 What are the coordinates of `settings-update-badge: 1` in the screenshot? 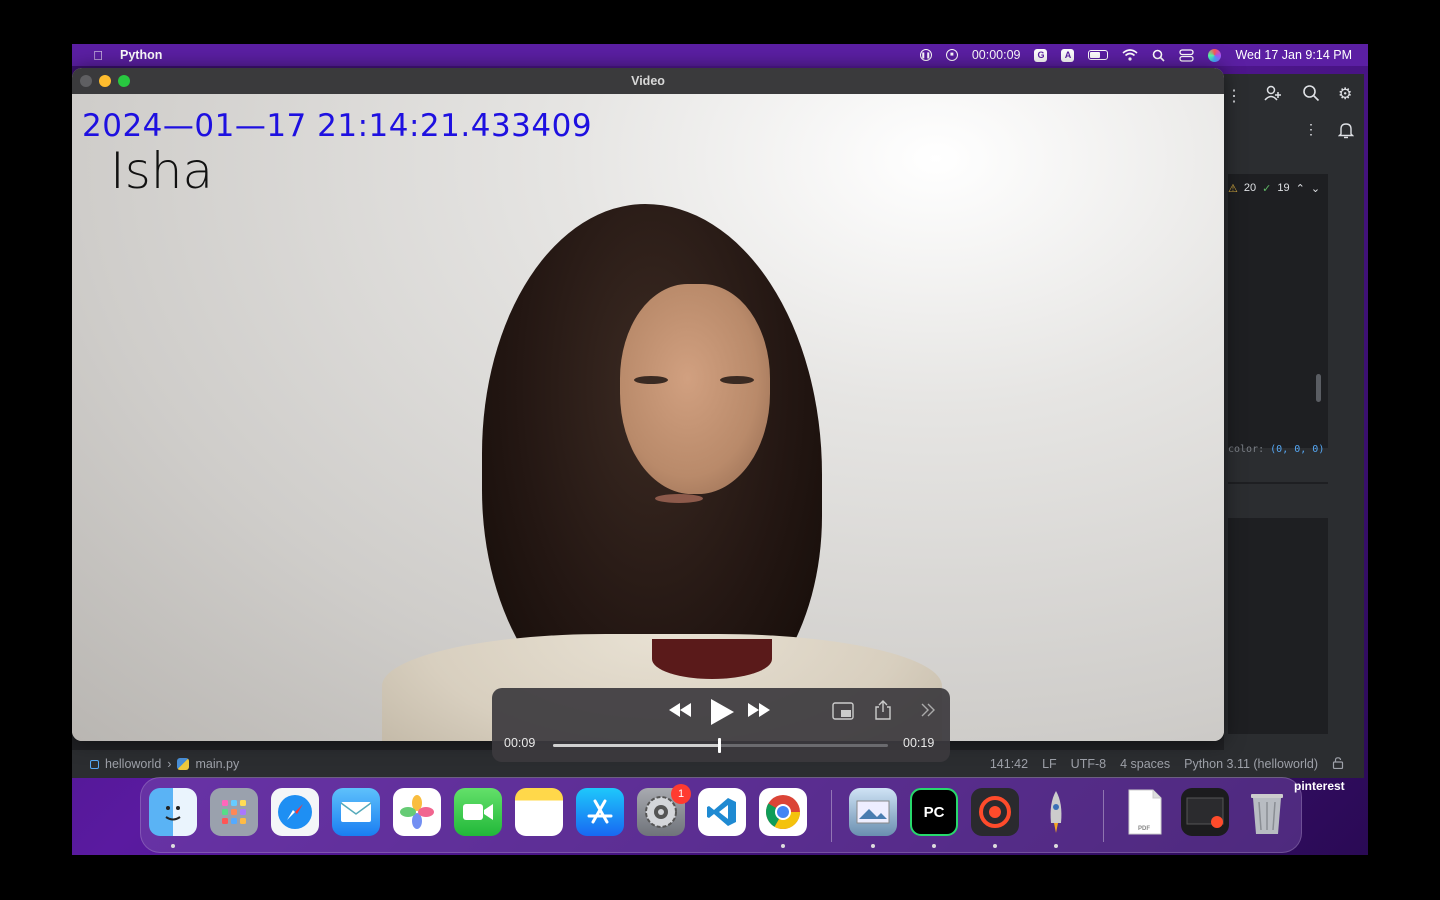 It's located at (681, 794).